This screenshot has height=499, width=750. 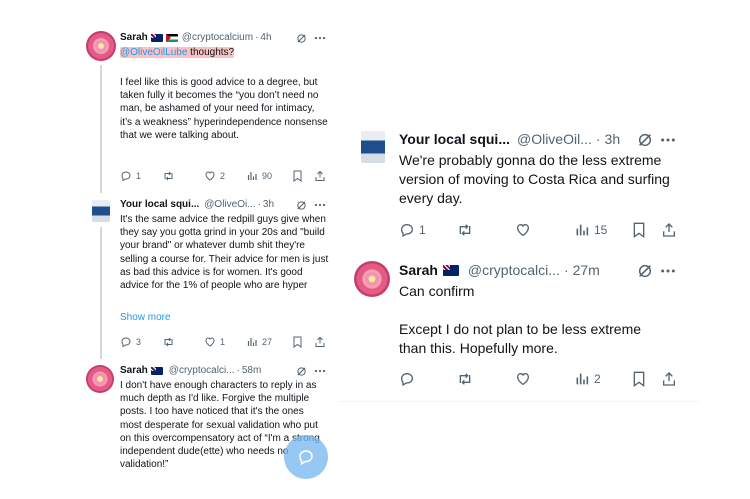 What do you see at coordinates (101, 293) in the screenshot?
I see `thread-line` at bounding box center [101, 293].